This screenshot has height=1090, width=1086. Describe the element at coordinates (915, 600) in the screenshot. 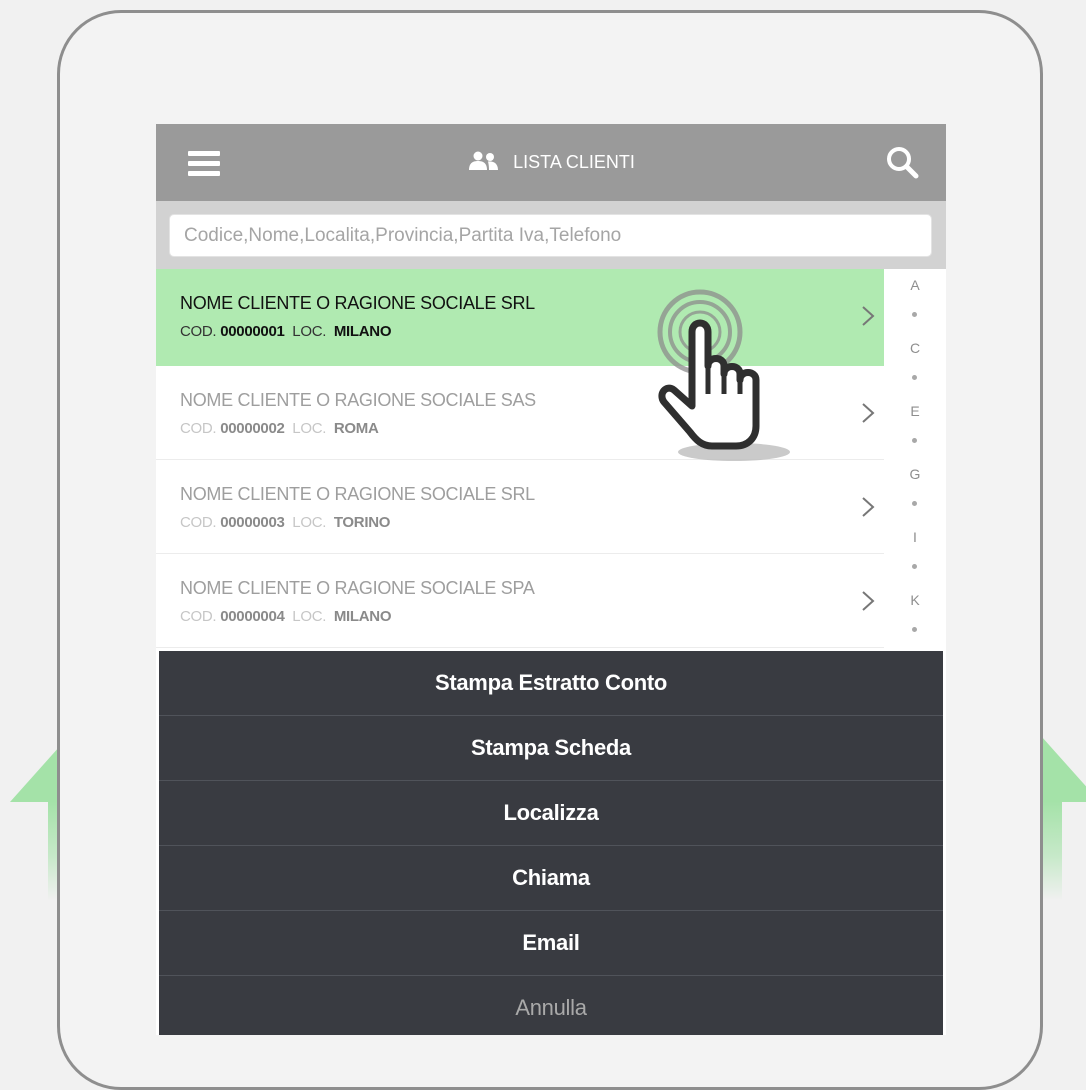

I see `index-letter: K` at that location.